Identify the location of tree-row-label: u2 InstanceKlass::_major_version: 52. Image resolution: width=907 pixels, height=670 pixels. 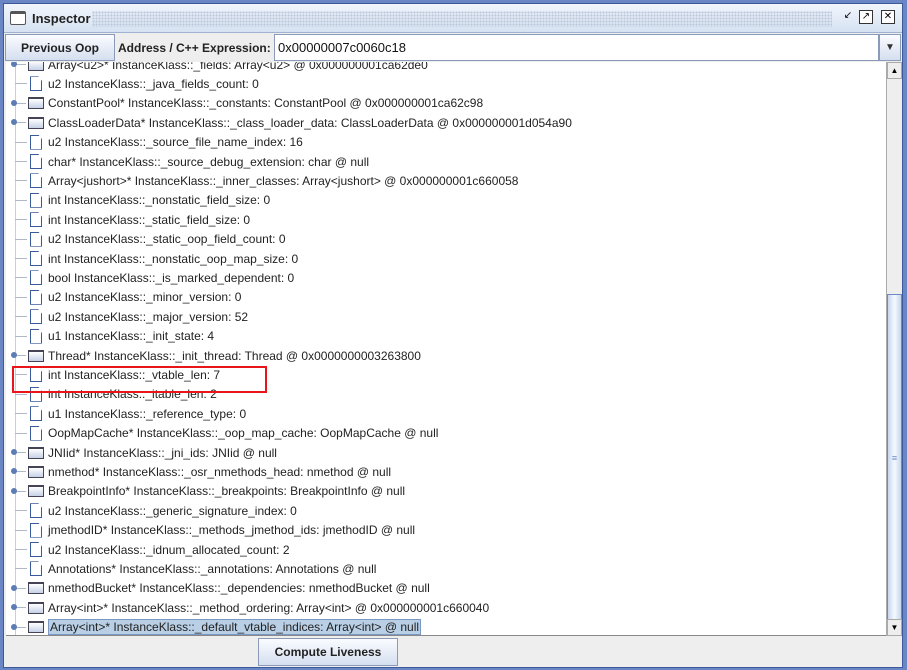
(148, 316).